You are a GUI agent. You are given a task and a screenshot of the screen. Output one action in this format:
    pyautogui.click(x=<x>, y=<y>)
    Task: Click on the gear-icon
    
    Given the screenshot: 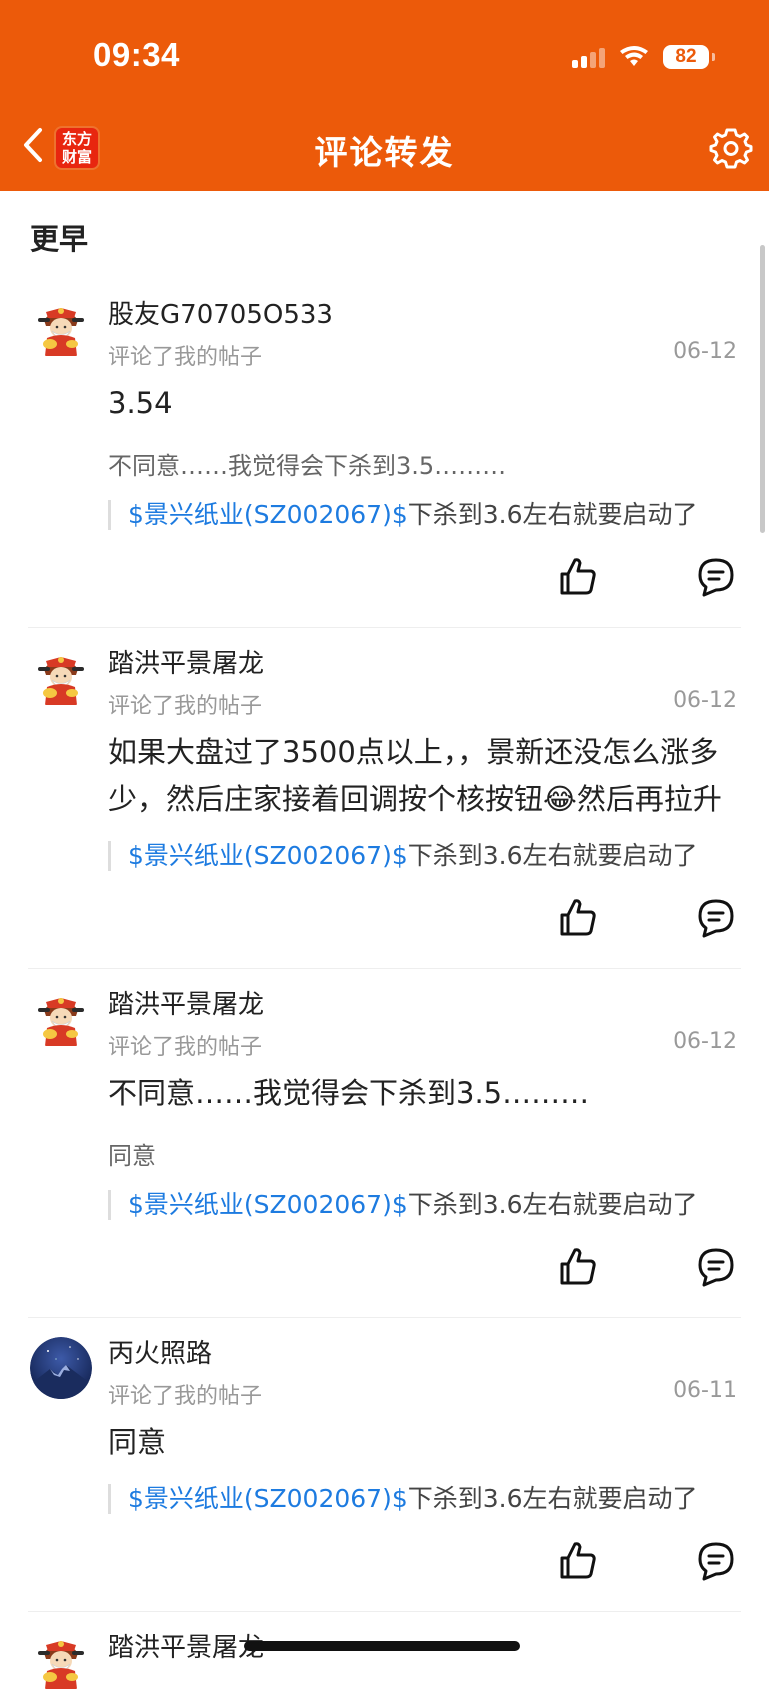 What is the action you would take?
    pyautogui.click(x=731, y=148)
    